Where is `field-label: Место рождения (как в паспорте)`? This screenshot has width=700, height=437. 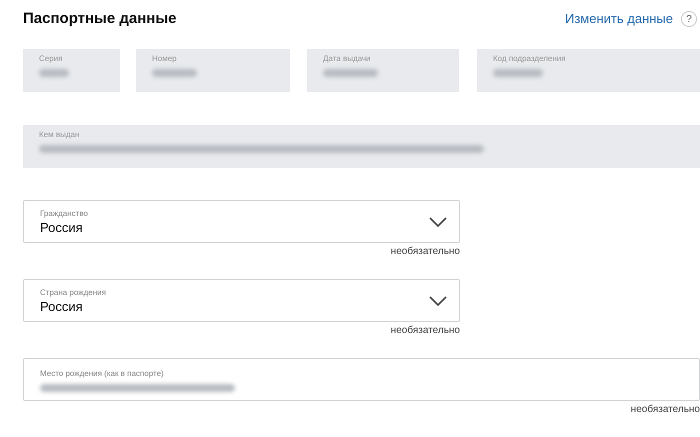 field-label: Место рождения (как в паспорте) is located at coordinates (102, 374).